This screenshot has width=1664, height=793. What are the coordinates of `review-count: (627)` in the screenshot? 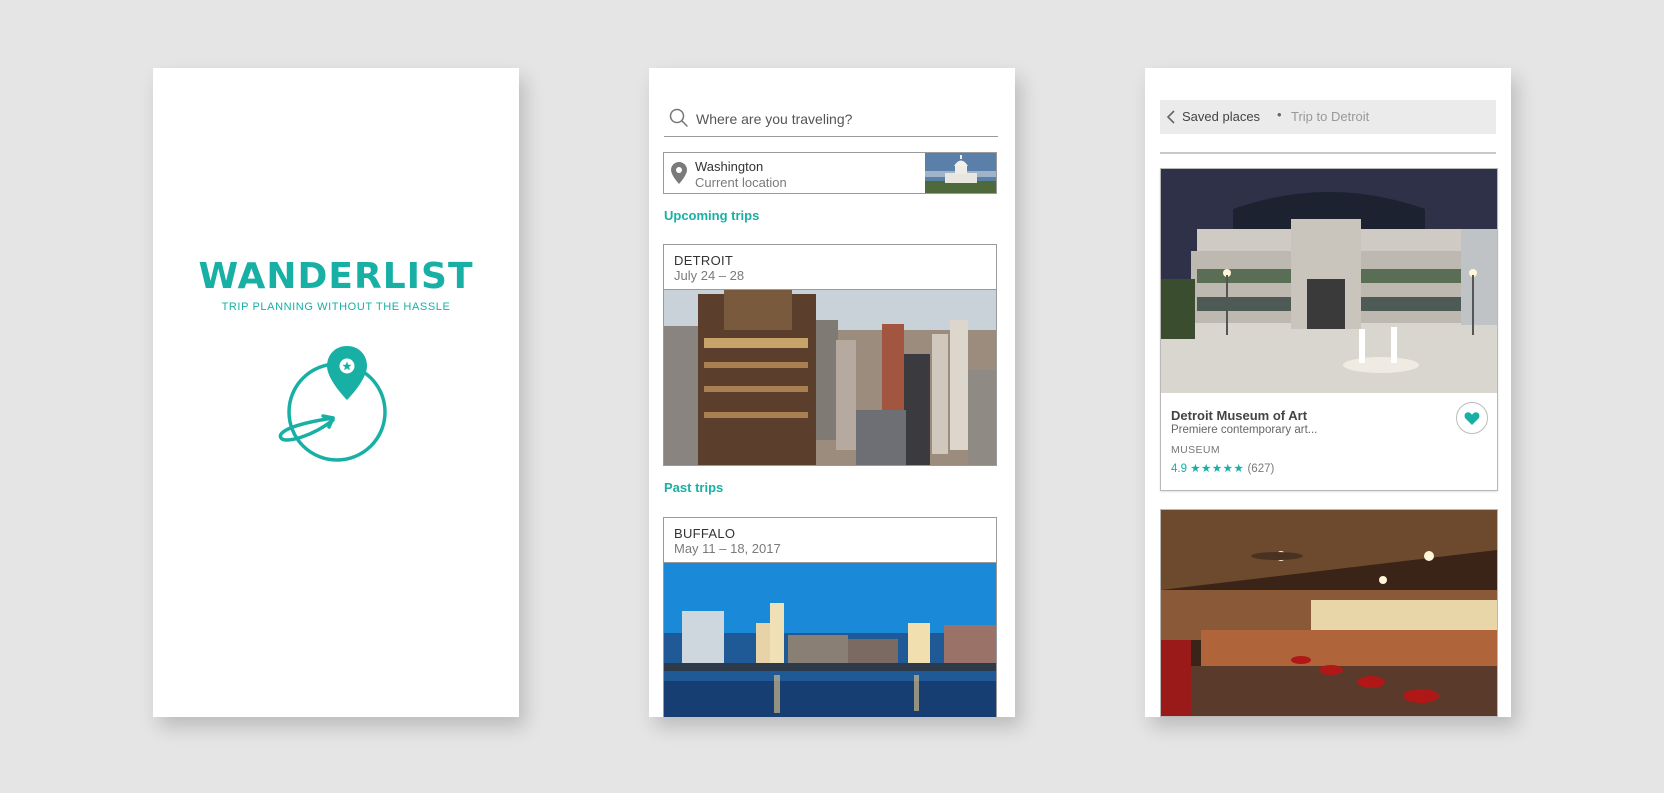 It's located at (1261, 469).